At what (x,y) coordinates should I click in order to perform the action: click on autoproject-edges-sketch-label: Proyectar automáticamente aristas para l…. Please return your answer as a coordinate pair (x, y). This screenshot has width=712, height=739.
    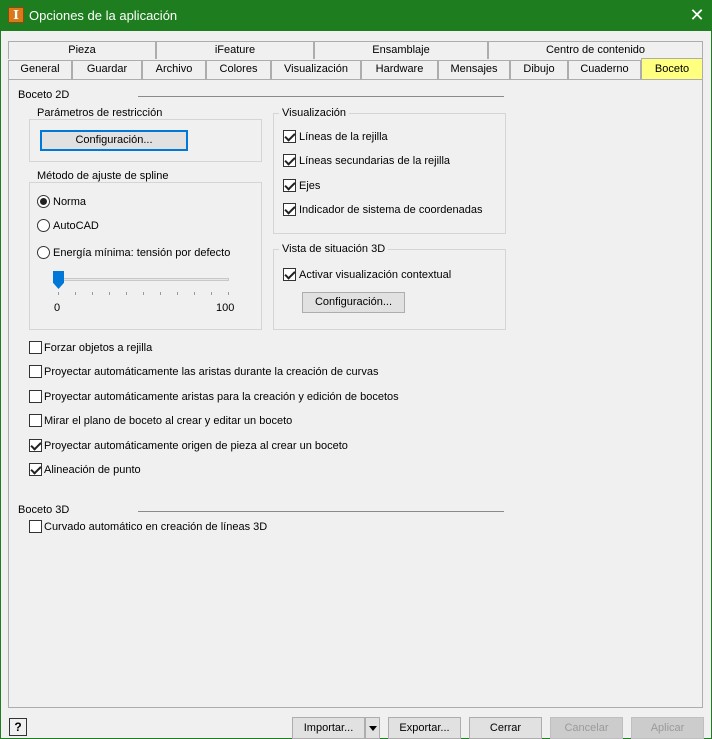
    Looking at the image, I should click on (221, 397).